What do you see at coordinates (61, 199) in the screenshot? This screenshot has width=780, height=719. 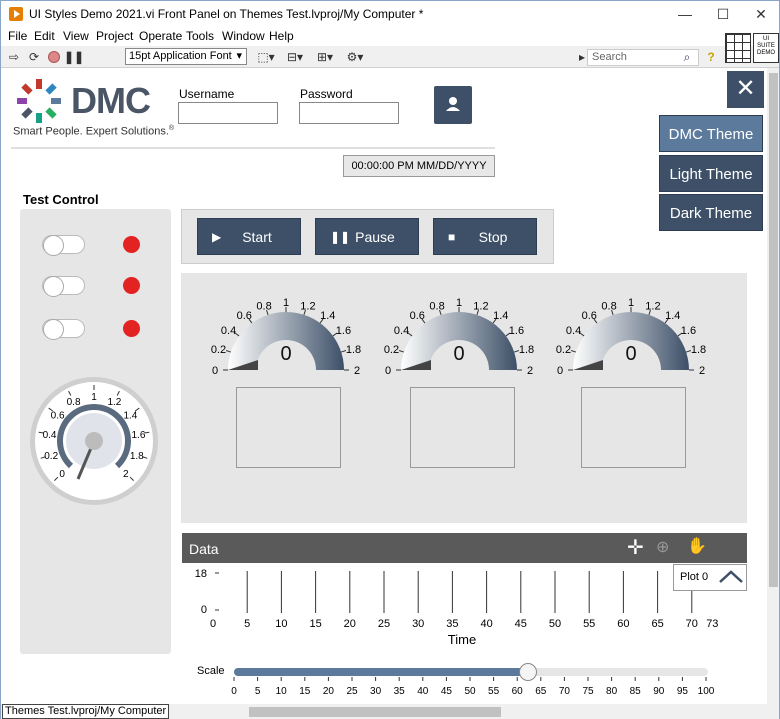 I see `test-control-title: Test Control` at bounding box center [61, 199].